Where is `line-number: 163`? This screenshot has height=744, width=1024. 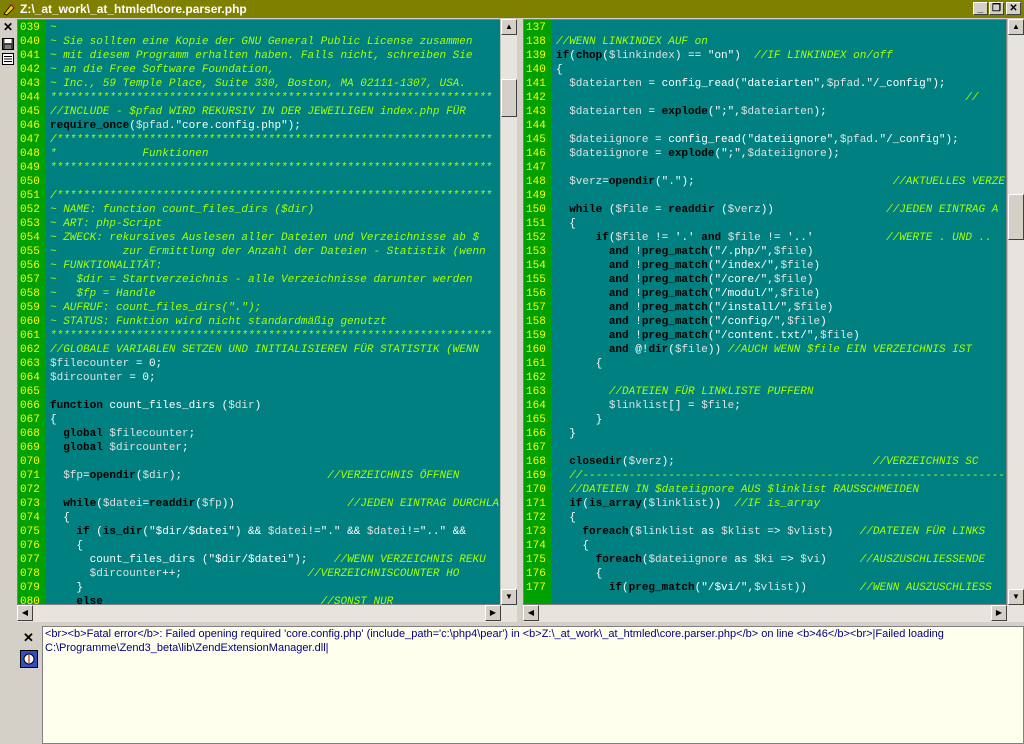 line-number: 163 is located at coordinates (536, 392).